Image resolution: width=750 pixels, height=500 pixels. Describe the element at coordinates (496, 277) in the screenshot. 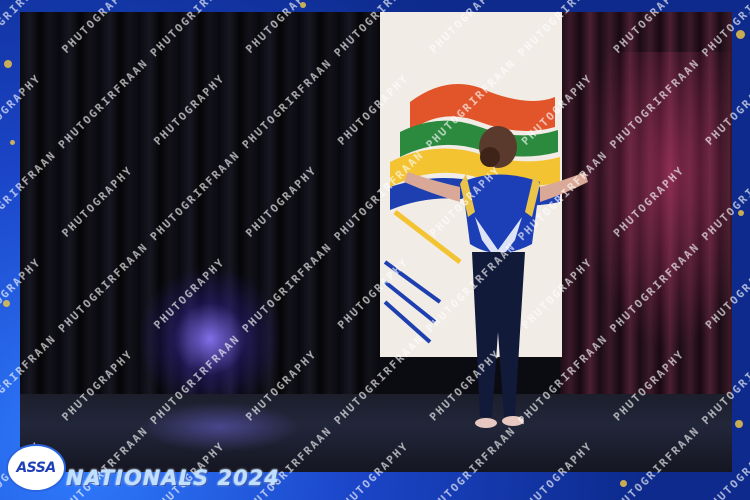

I see `dancer-figure` at that location.